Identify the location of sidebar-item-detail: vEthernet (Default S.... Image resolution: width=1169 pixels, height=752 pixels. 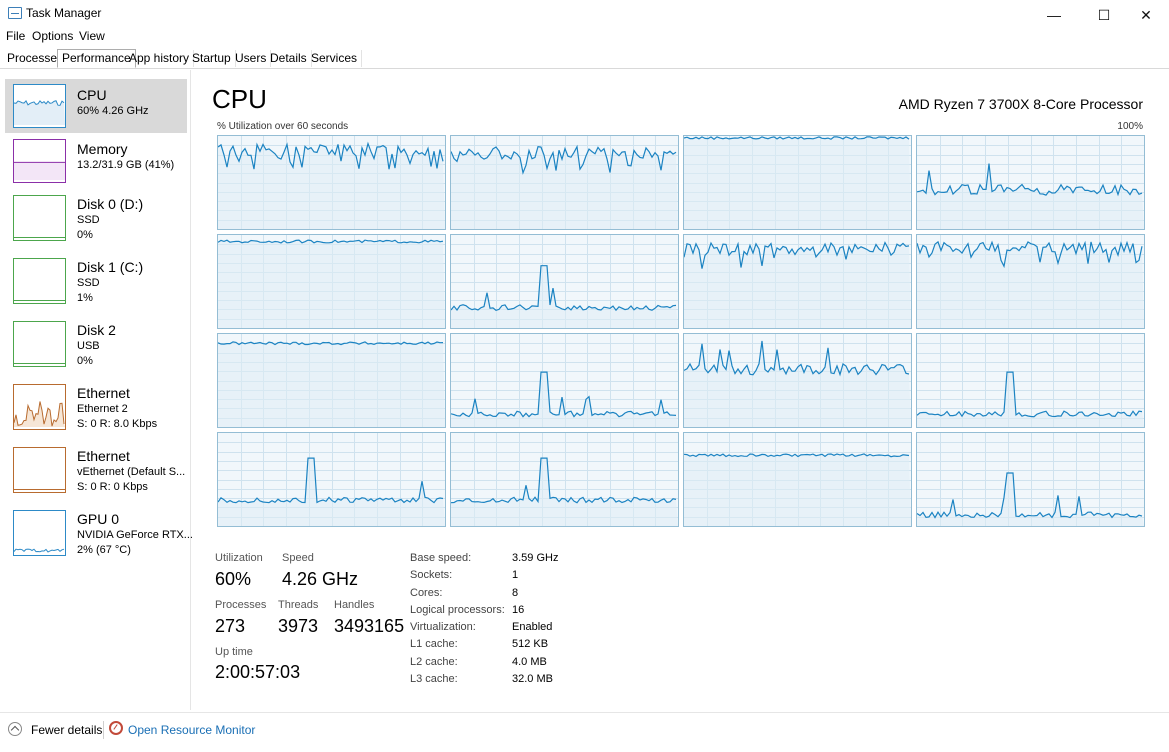
(131, 472).